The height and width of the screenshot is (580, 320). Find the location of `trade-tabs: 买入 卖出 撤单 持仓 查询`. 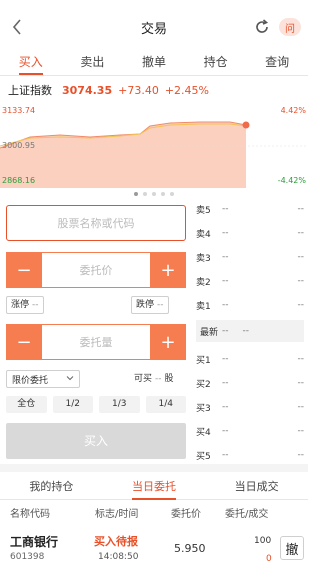

trade-tabs: 买入 卖出 撤单 持仓 查询 is located at coordinates (154, 63).